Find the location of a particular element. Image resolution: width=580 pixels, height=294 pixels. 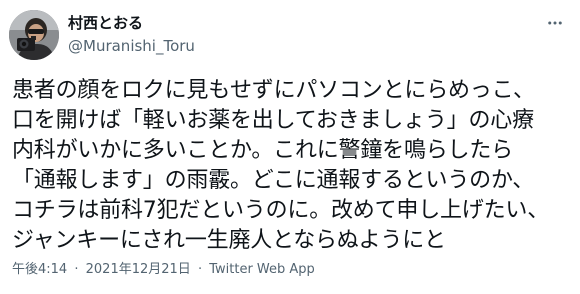

avatar-photo-icon is located at coordinates (34, 35).